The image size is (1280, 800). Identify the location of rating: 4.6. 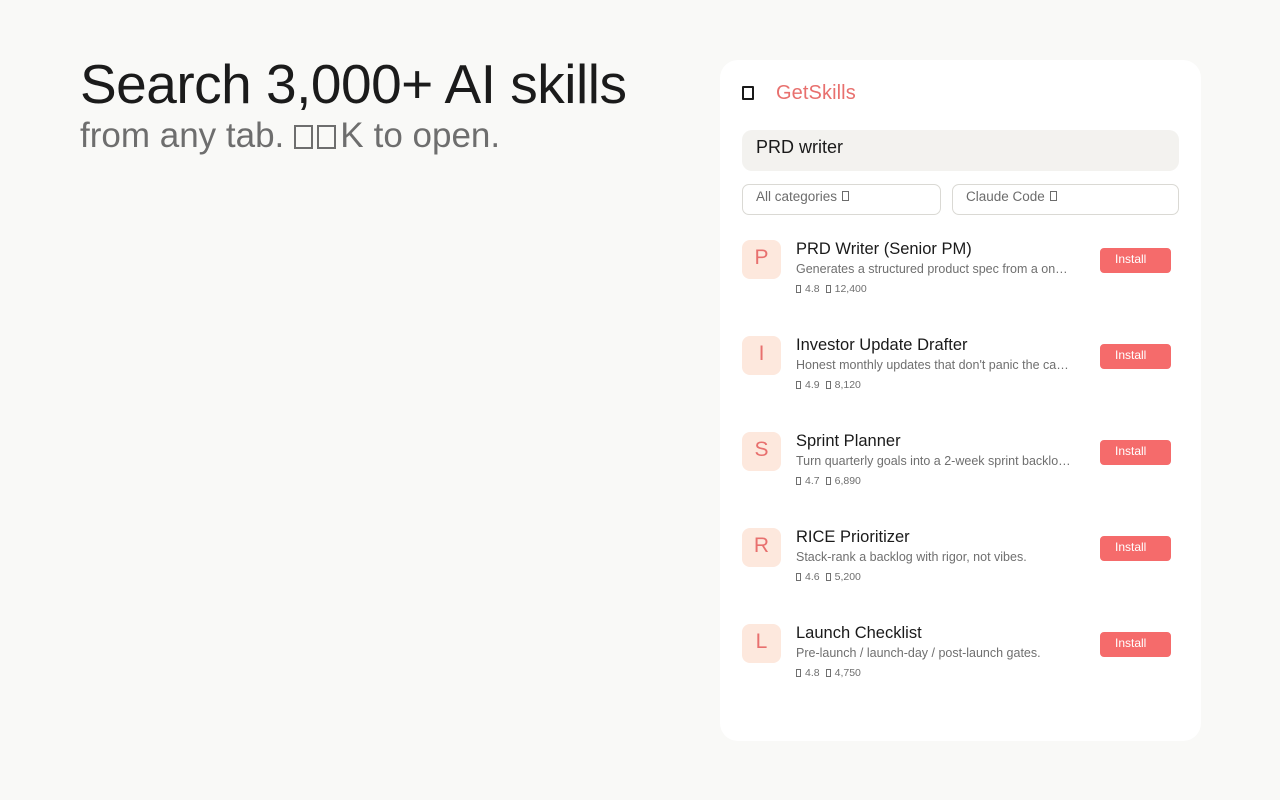
(808, 577).